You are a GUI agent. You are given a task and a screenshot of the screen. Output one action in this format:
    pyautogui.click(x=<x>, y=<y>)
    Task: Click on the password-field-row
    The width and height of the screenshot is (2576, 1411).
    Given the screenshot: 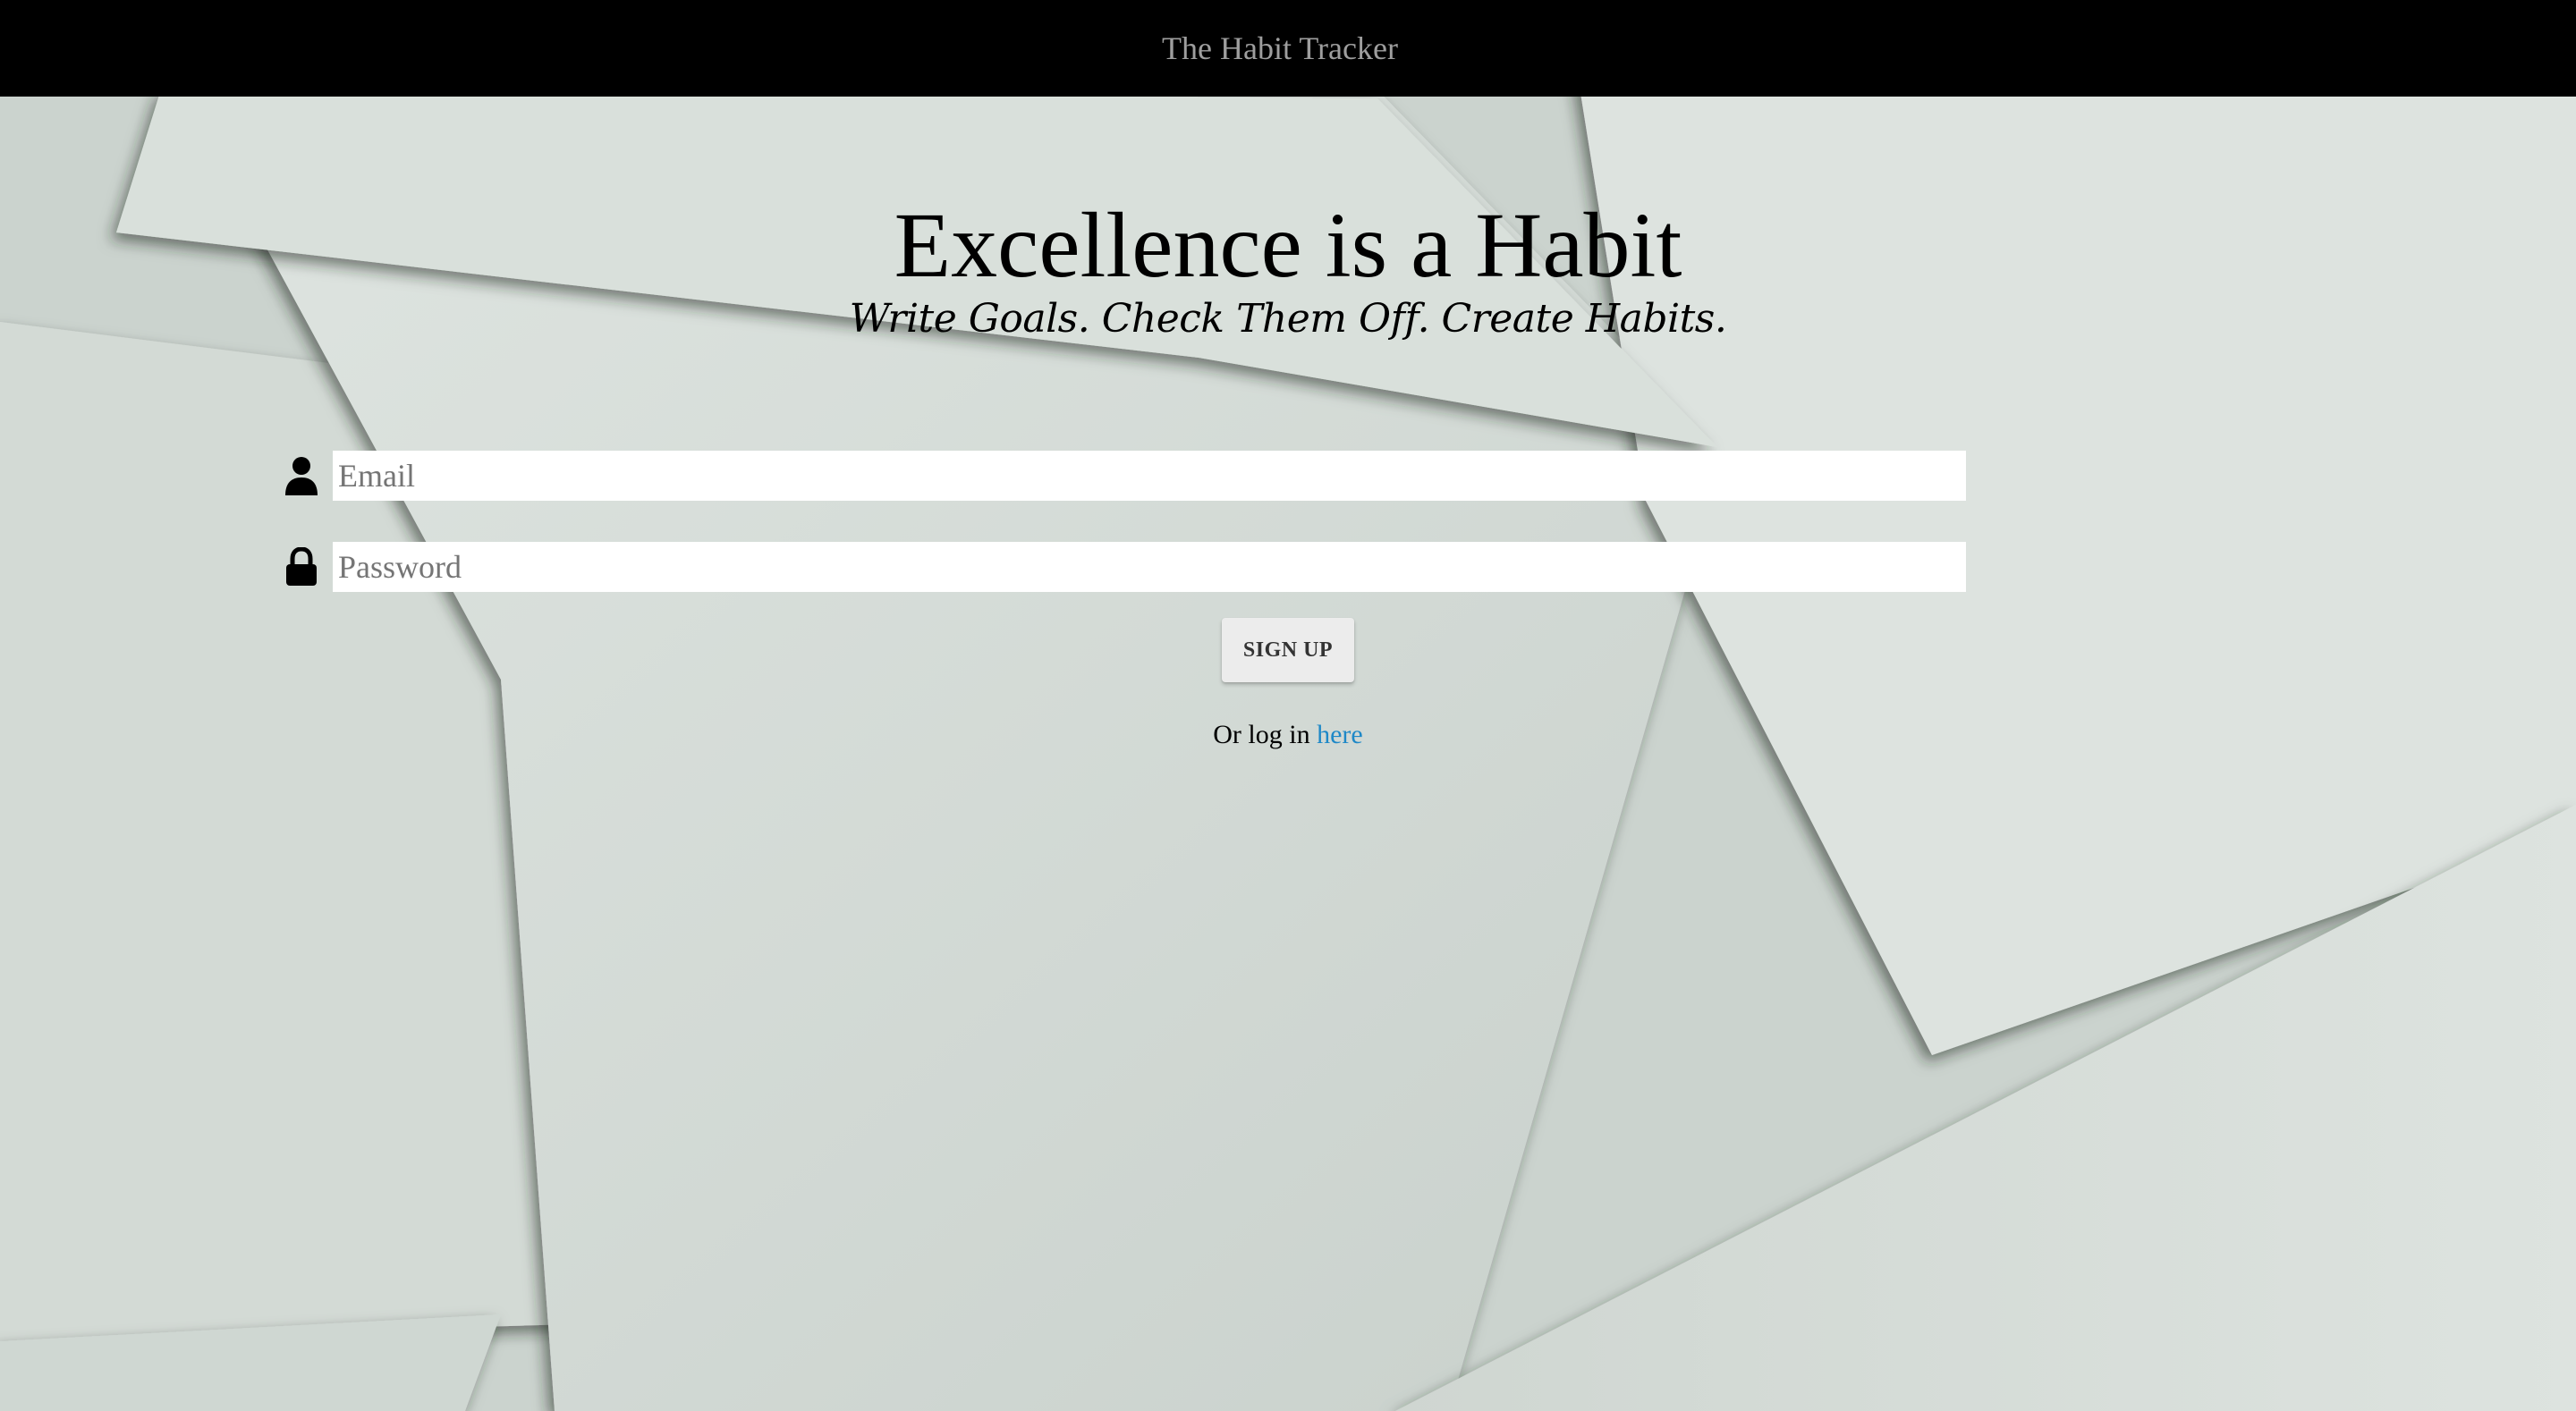 What is the action you would take?
    pyautogui.click(x=1122, y=567)
    